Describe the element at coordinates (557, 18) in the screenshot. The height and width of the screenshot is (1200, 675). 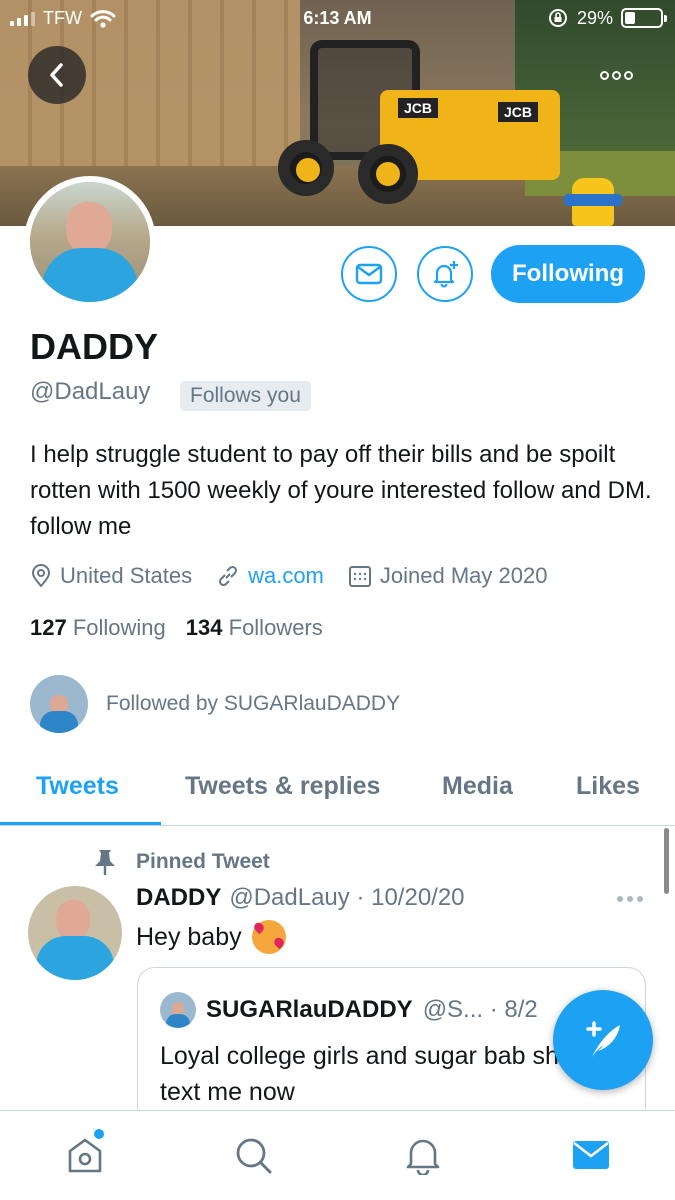
I see `orientation-lock-icon` at that location.